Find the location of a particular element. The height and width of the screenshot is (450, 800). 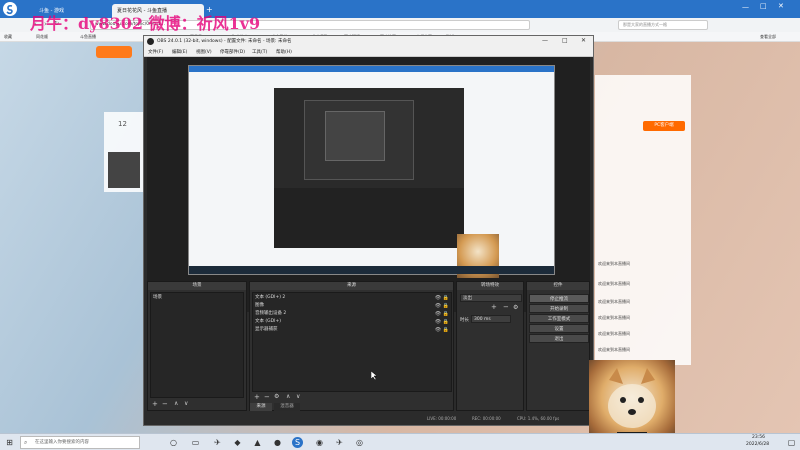

source-settings-gear-icon: ⚙ is located at coordinates (276, 396).